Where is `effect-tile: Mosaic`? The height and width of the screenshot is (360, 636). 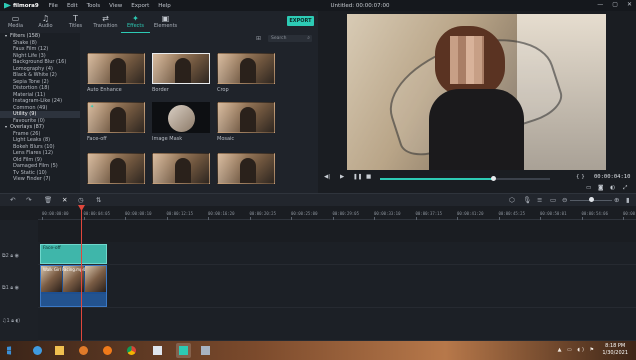
effect-tile: Mosaic is located at coordinates (246, 122).